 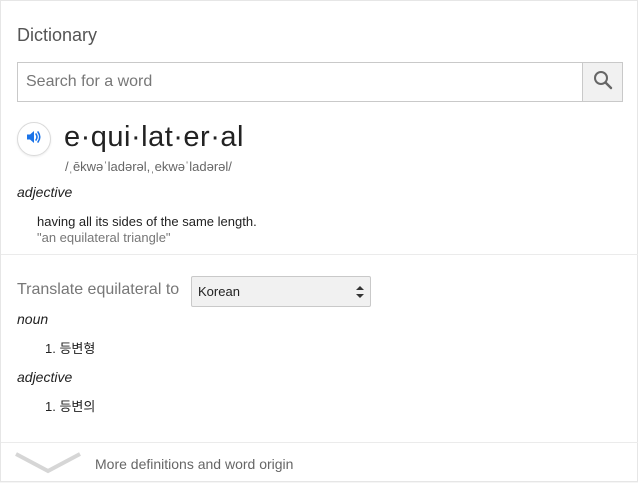 I want to click on more-definitions-label: More definitions and word origin, so click(x=194, y=464).